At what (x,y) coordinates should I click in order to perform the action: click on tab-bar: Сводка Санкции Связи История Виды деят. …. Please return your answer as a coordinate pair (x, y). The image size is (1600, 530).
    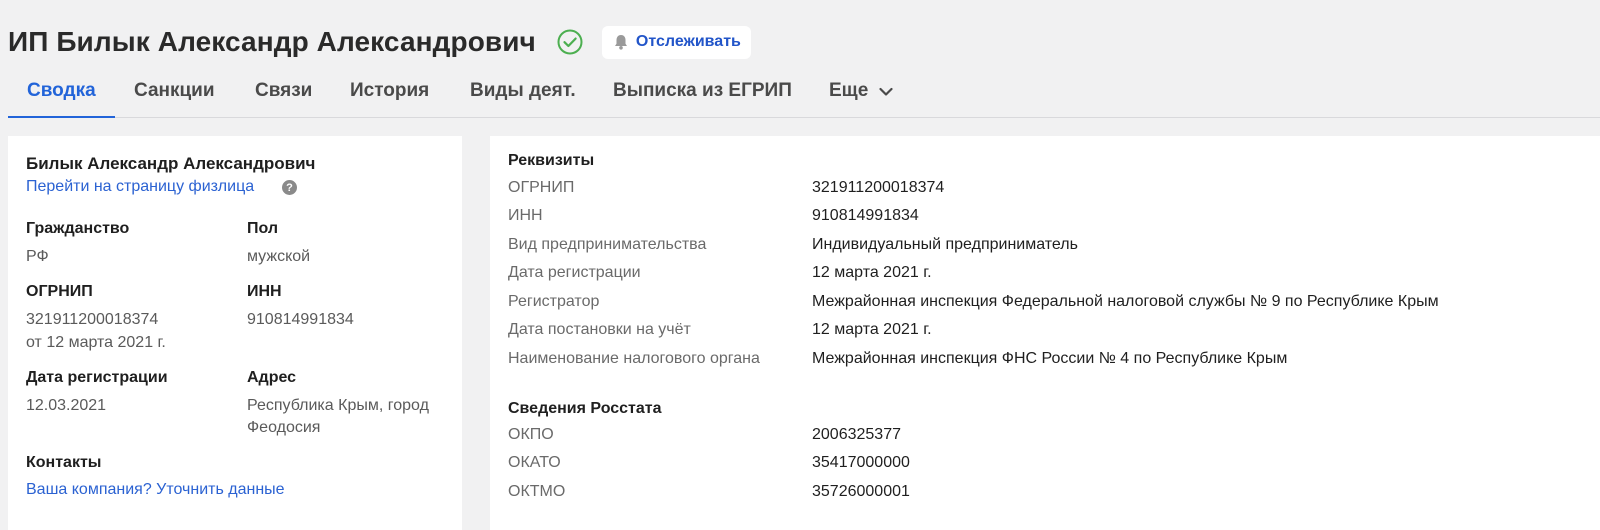
    Looking at the image, I should click on (804, 96).